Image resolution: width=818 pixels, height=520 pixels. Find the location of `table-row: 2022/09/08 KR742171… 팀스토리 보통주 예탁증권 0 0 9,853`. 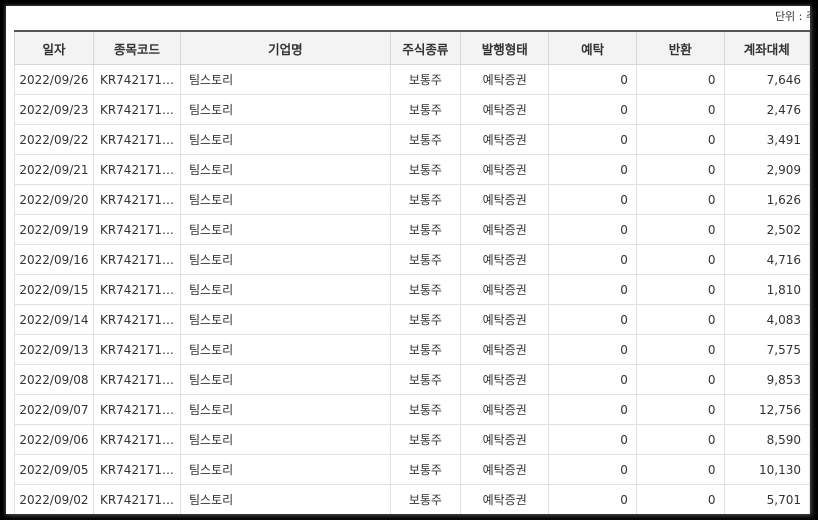

table-row: 2022/09/08 KR742171… 팀스토리 보통주 예탁증권 0 0 9,853 is located at coordinates (412, 379).